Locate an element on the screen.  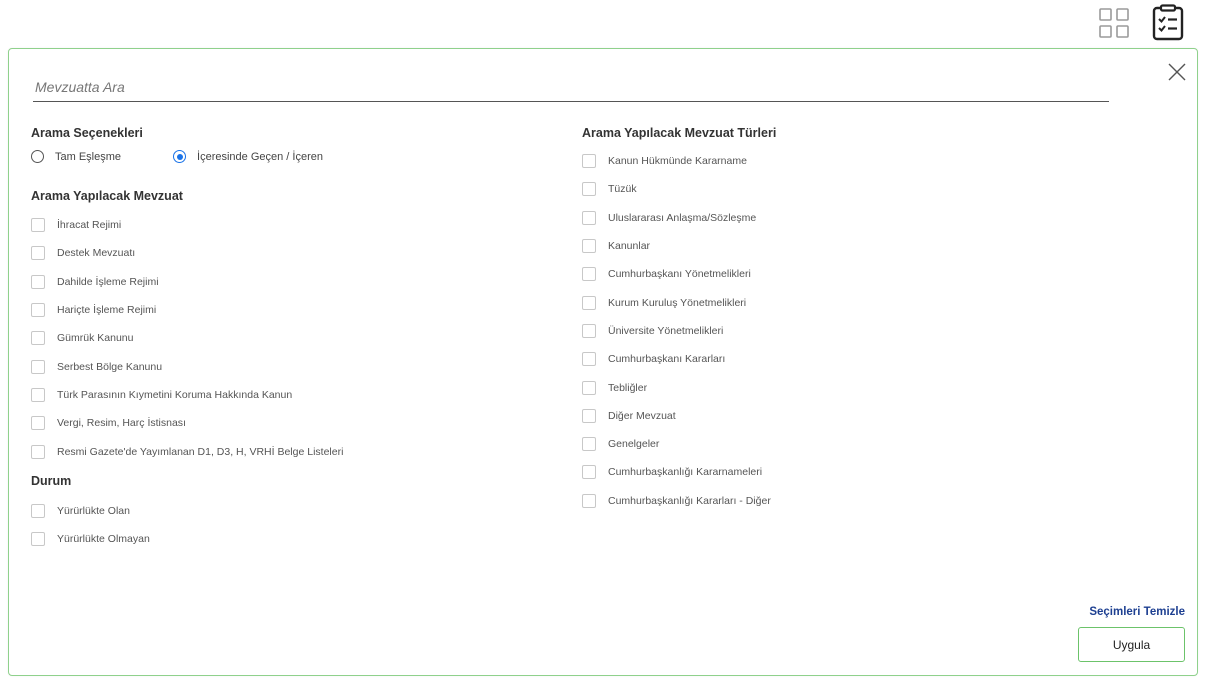
top-toolbar is located at coordinates (1152, 23).